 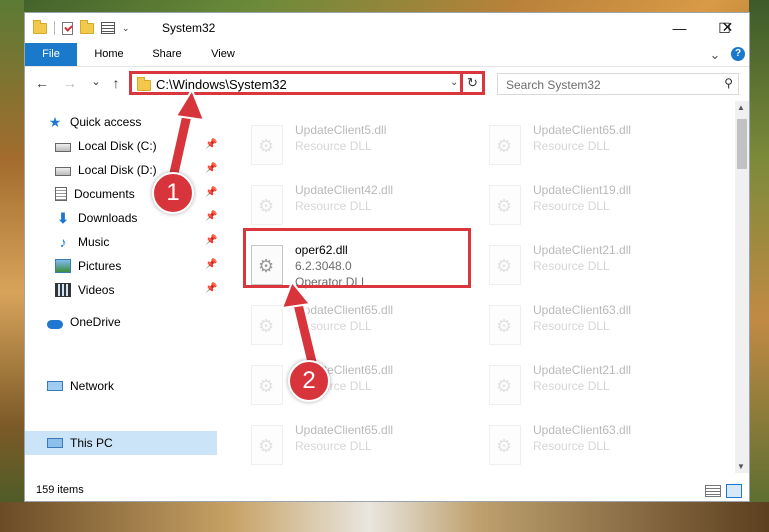 I want to click on callout-2: 2, so click(x=309, y=381).